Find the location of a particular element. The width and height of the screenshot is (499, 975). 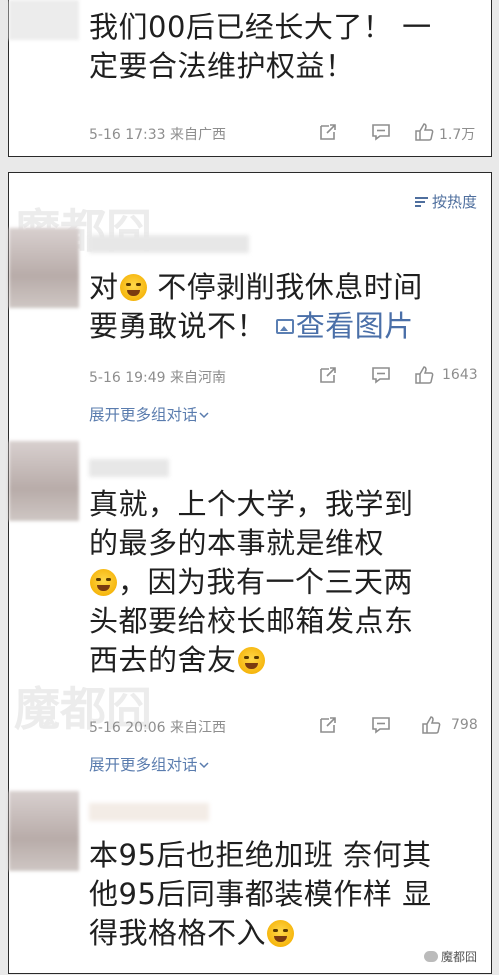

comment-time-location: 5-16 17:33 来自广西 is located at coordinates (158, 135).